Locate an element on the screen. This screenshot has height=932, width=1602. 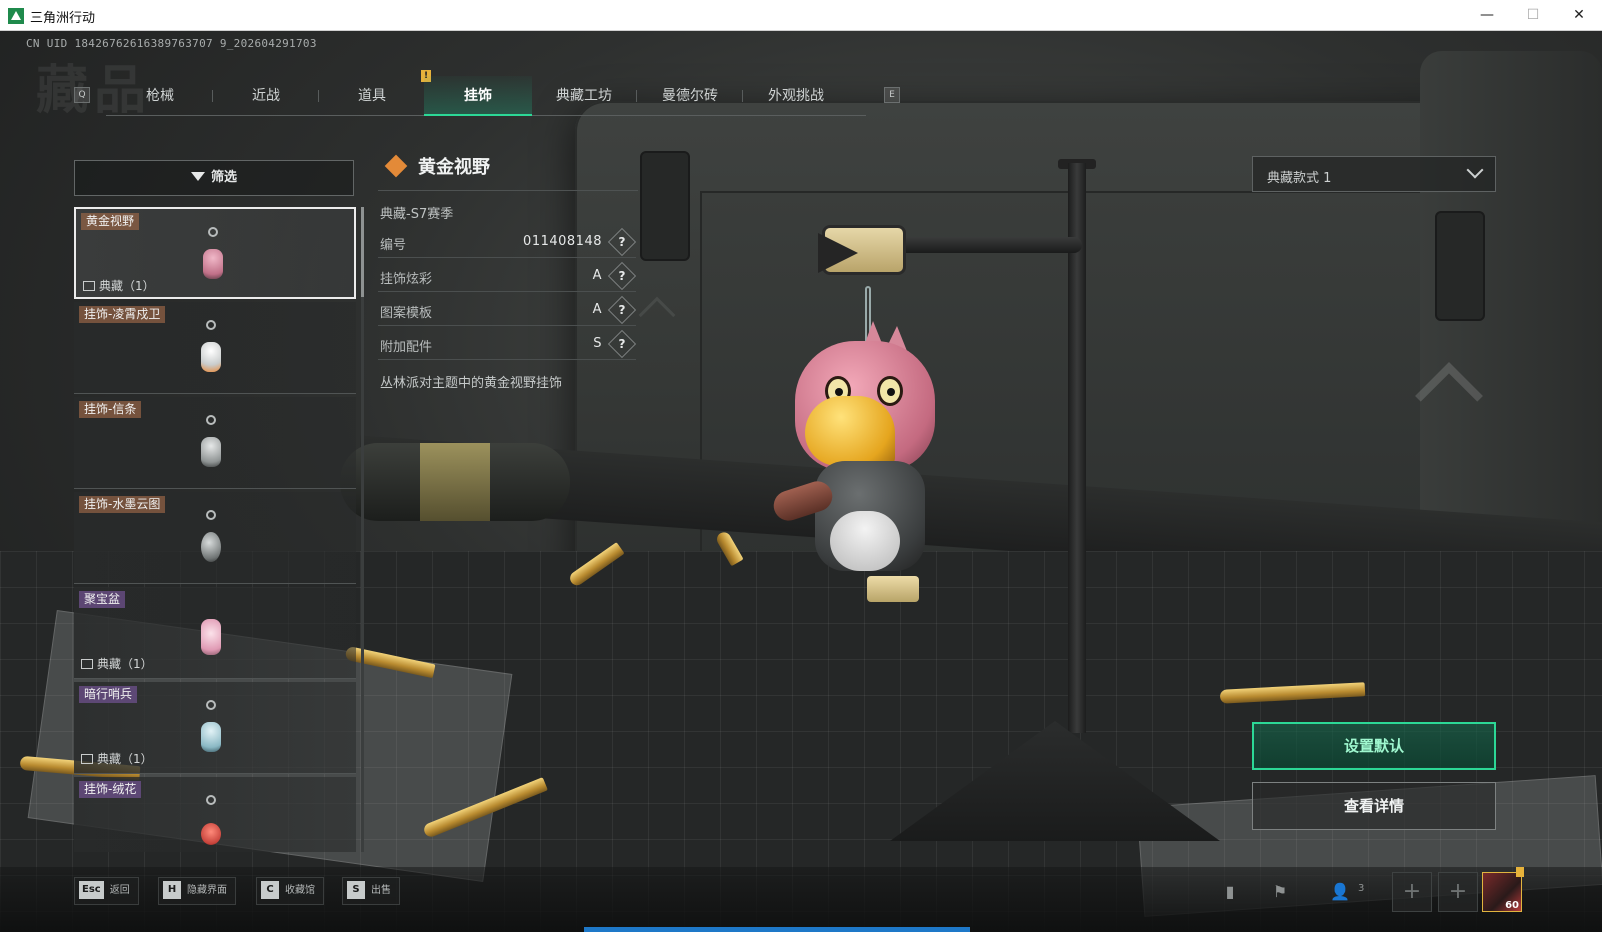
close-window-button: ✕ is located at coordinates (1579, 15).